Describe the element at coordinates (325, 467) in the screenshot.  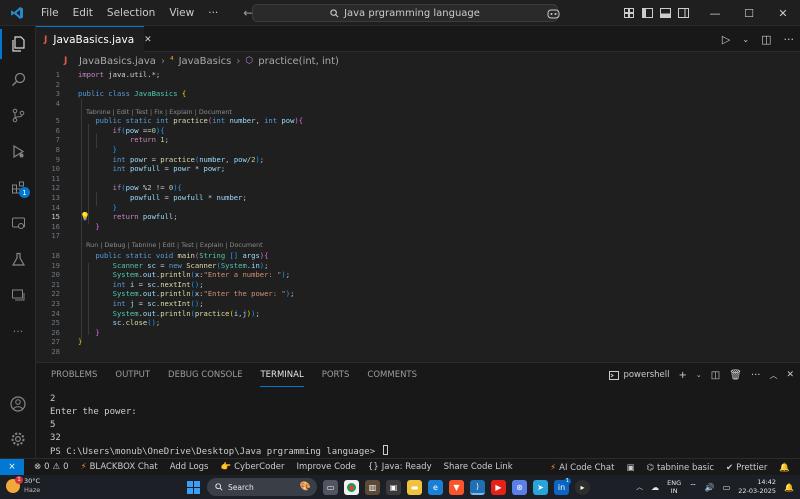
I see `improve-code: Improve Code` at that location.